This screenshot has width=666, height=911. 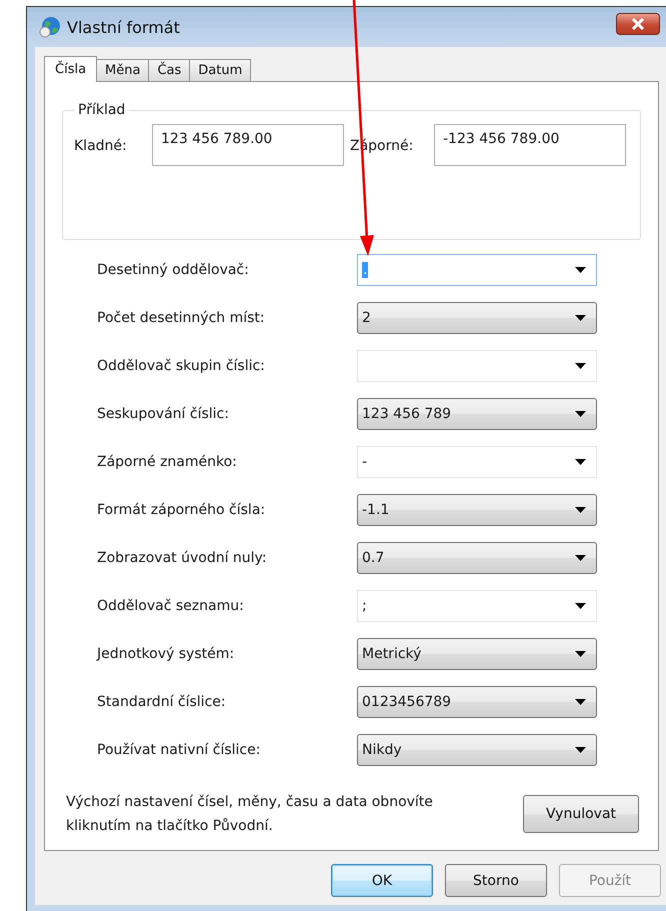 I want to click on field-label: Oddělovač skupin číslic:, so click(x=181, y=366).